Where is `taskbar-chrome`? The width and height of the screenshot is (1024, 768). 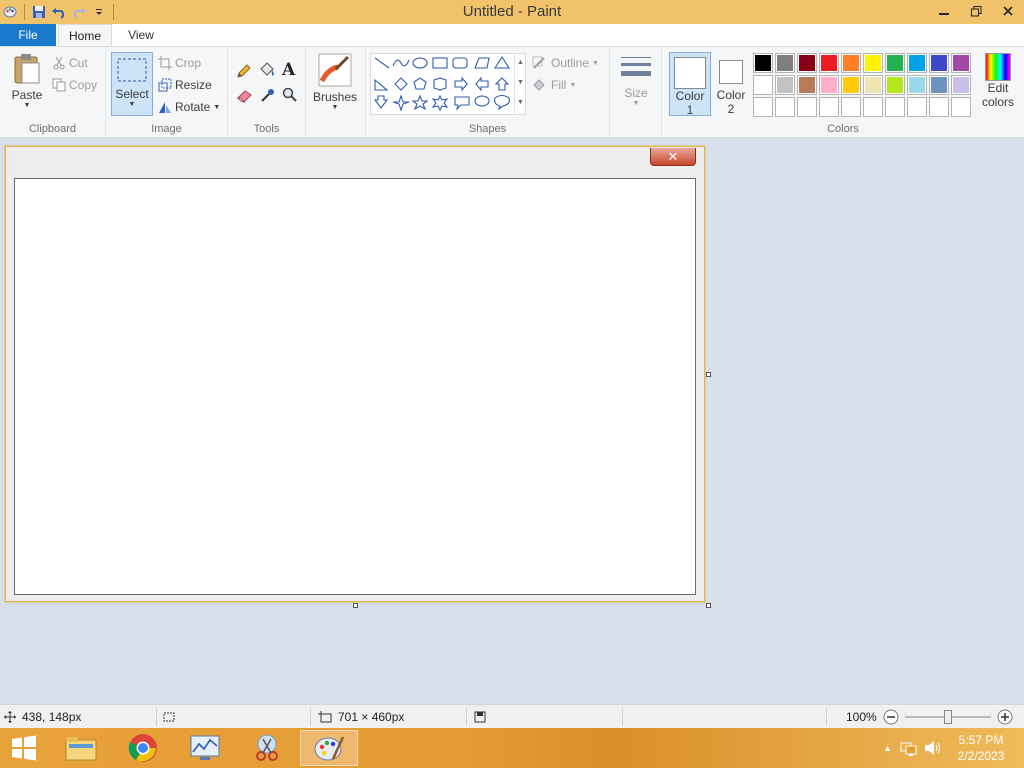
taskbar-chrome is located at coordinates (143, 748).